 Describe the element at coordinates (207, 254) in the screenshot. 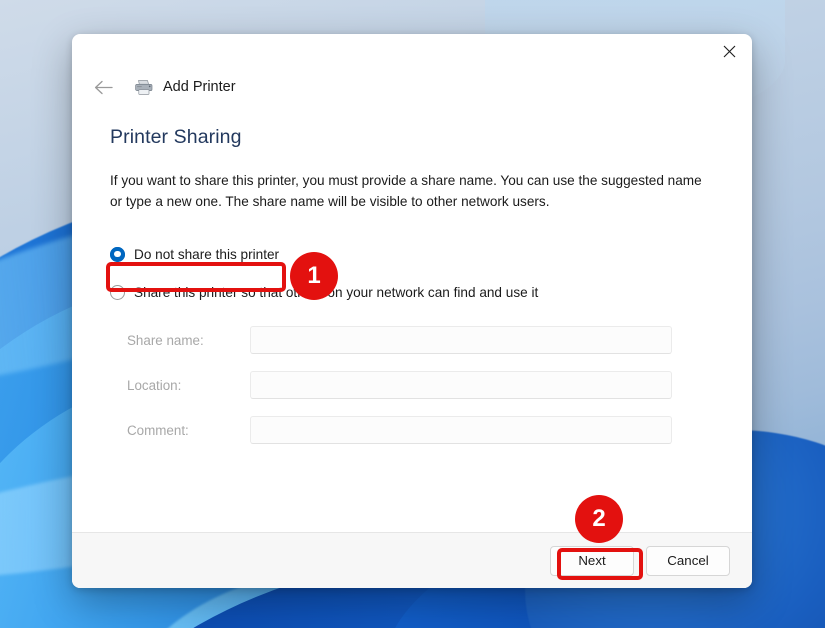

I see `radio-do-not-share-label: Do not share this printer` at that location.